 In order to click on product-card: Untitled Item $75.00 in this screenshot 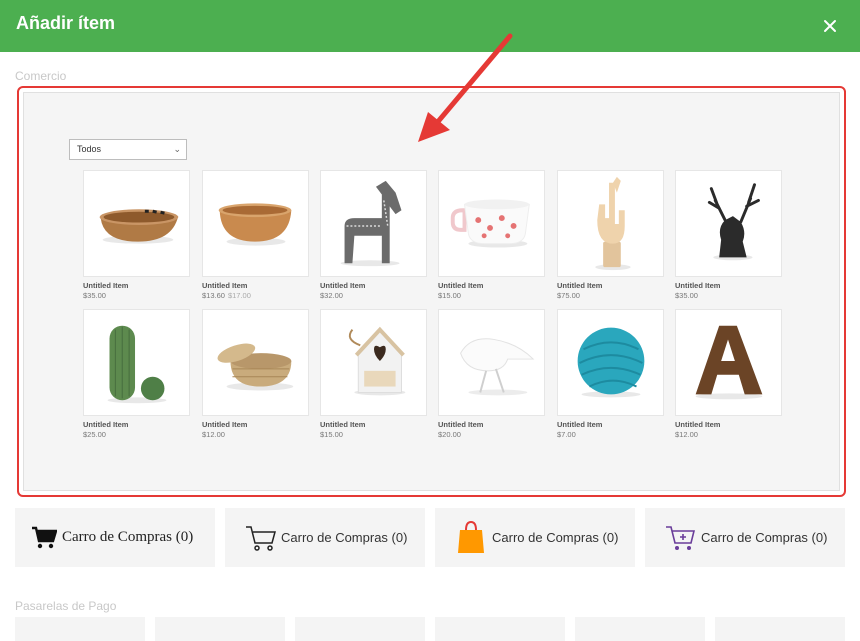, I will do `click(610, 235)`.